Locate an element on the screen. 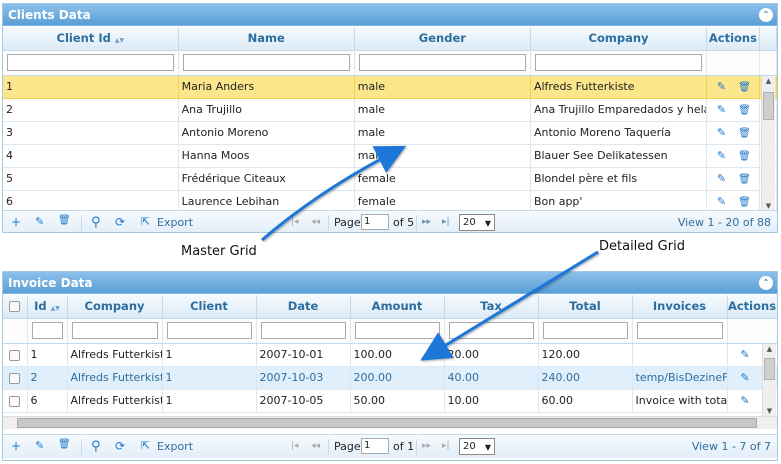 The height and width of the screenshot is (464, 781). client-id-cell: 5 is located at coordinates (91, 179).